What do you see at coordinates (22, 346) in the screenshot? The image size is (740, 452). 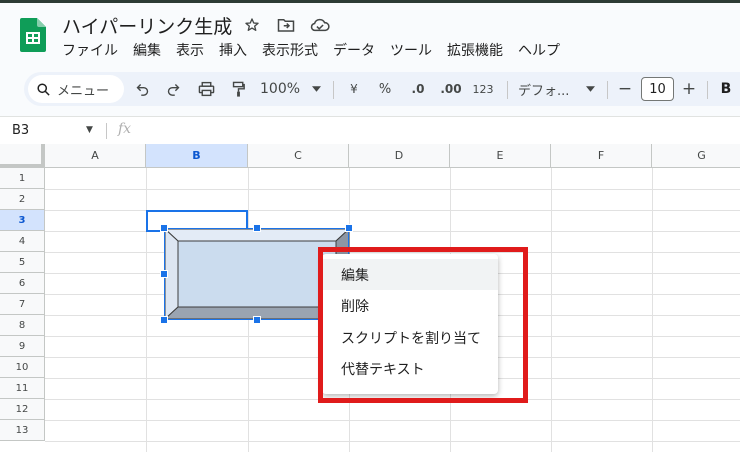 I see `row-header-9: 9` at bounding box center [22, 346].